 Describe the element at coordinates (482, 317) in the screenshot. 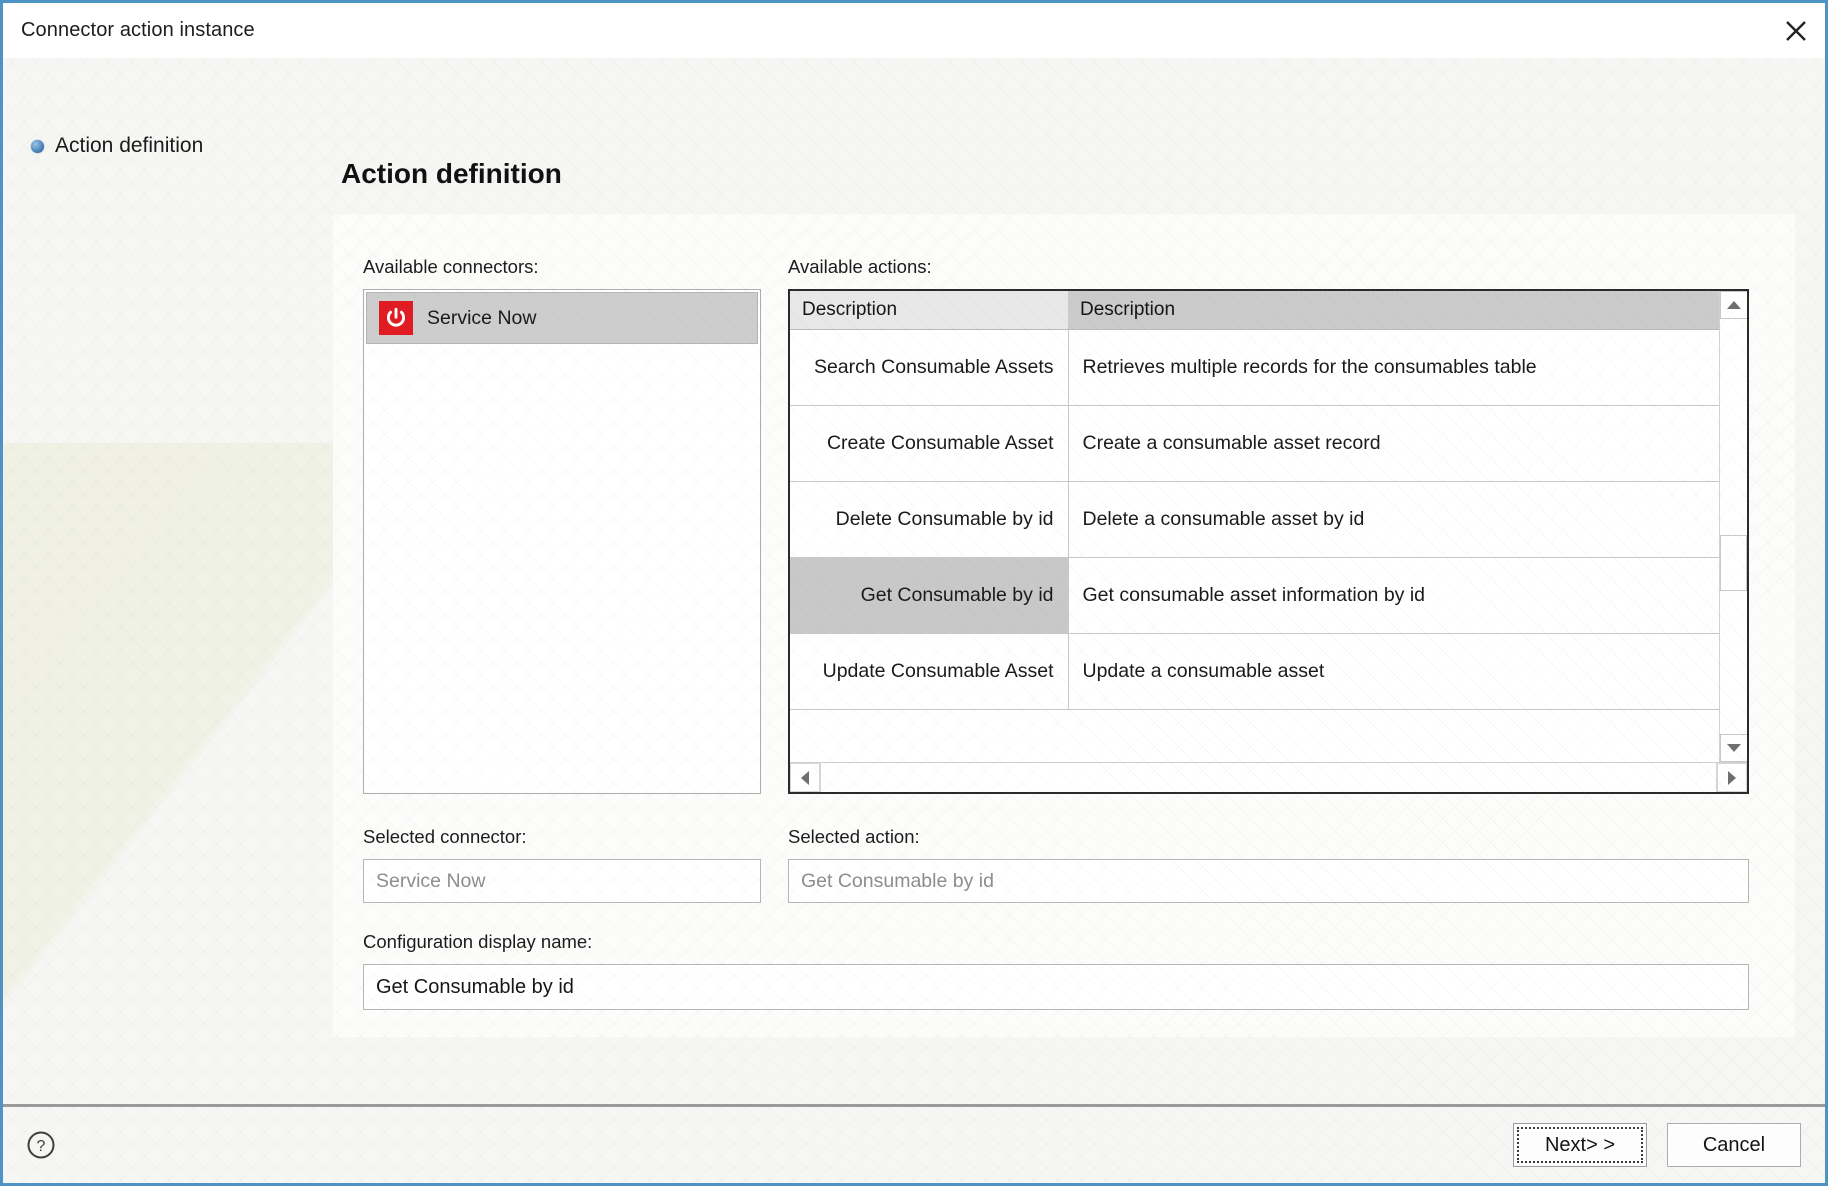

I see `connector-name-label: Service Now` at that location.